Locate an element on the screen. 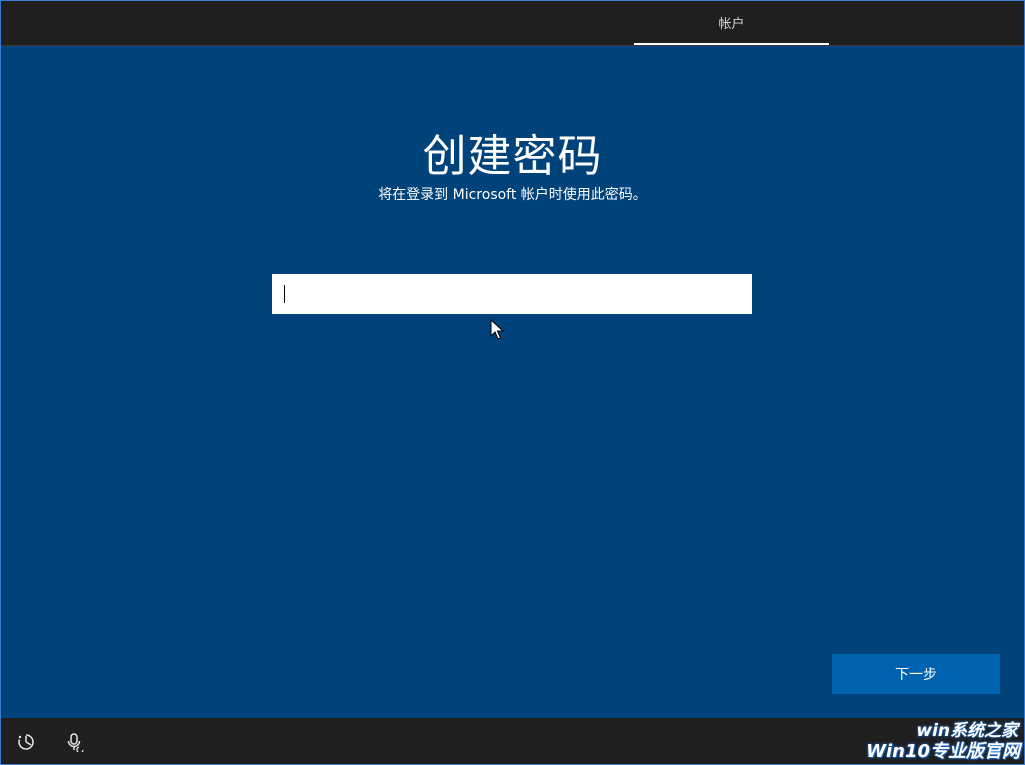 The width and height of the screenshot is (1025, 765). tab-account: 帐户 is located at coordinates (731, 23).